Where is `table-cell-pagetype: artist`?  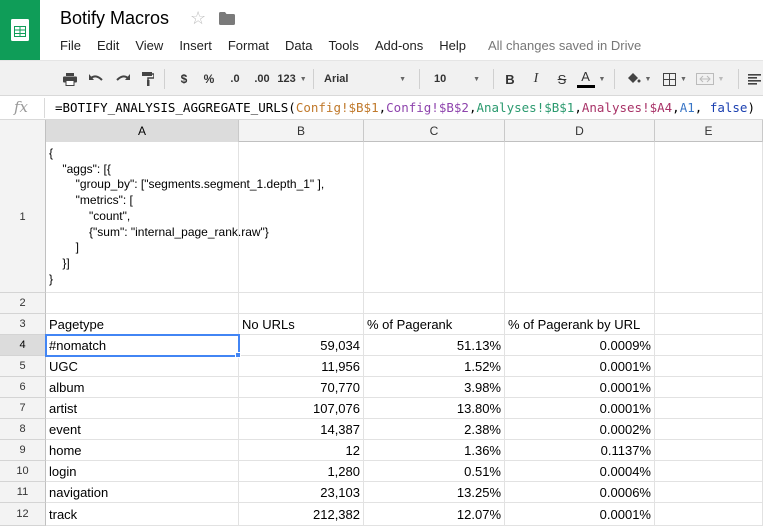 table-cell-pagetype: artist is located at coordinates (142, 408).